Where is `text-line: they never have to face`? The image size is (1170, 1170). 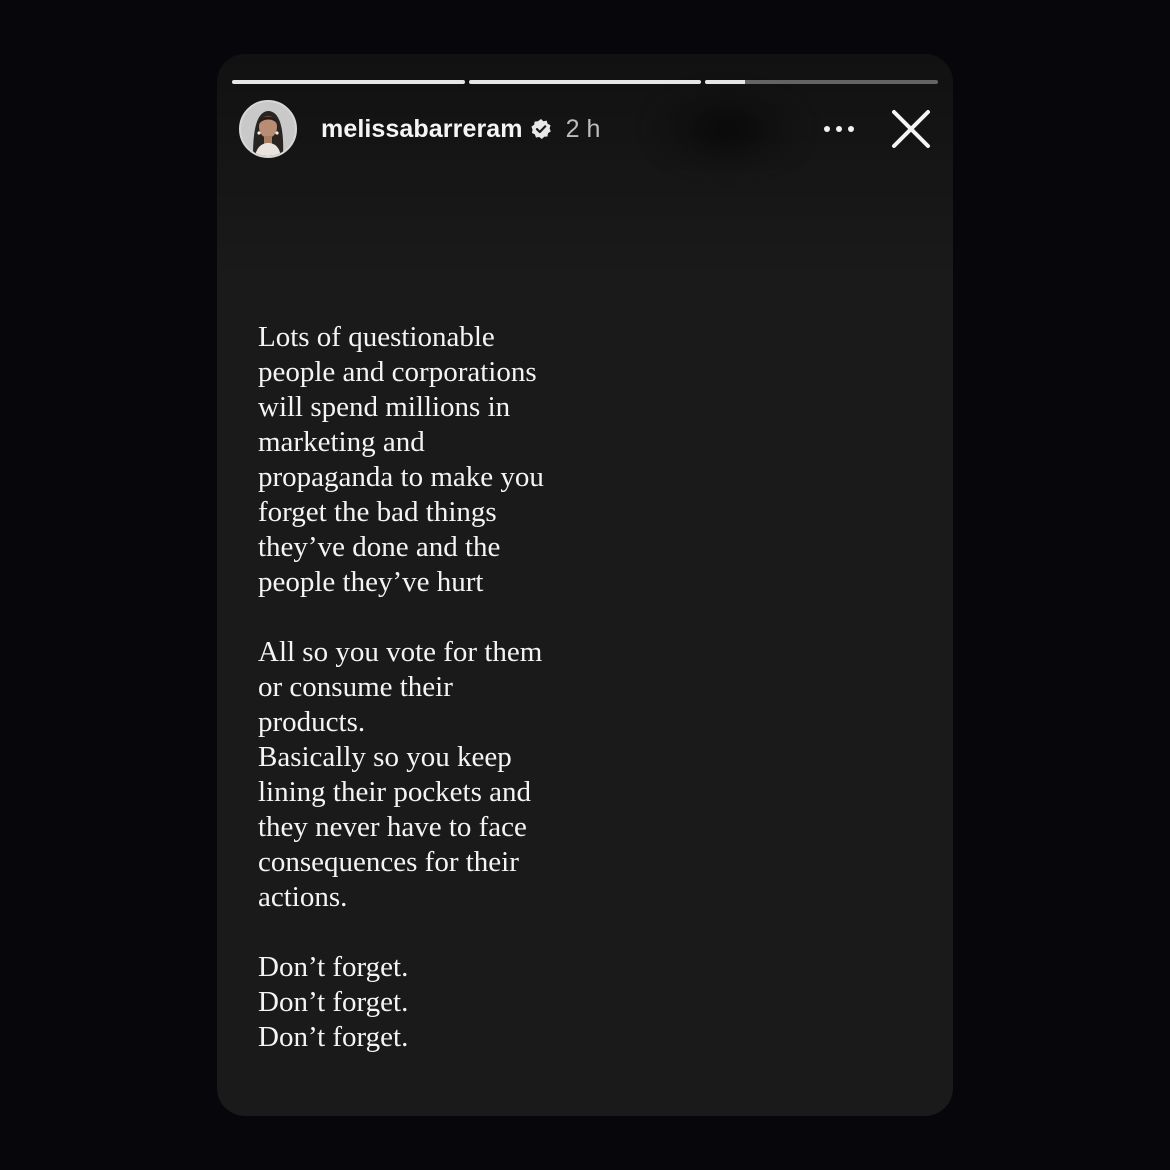 text-line: they never have to face is located at coordinates (392, 827).